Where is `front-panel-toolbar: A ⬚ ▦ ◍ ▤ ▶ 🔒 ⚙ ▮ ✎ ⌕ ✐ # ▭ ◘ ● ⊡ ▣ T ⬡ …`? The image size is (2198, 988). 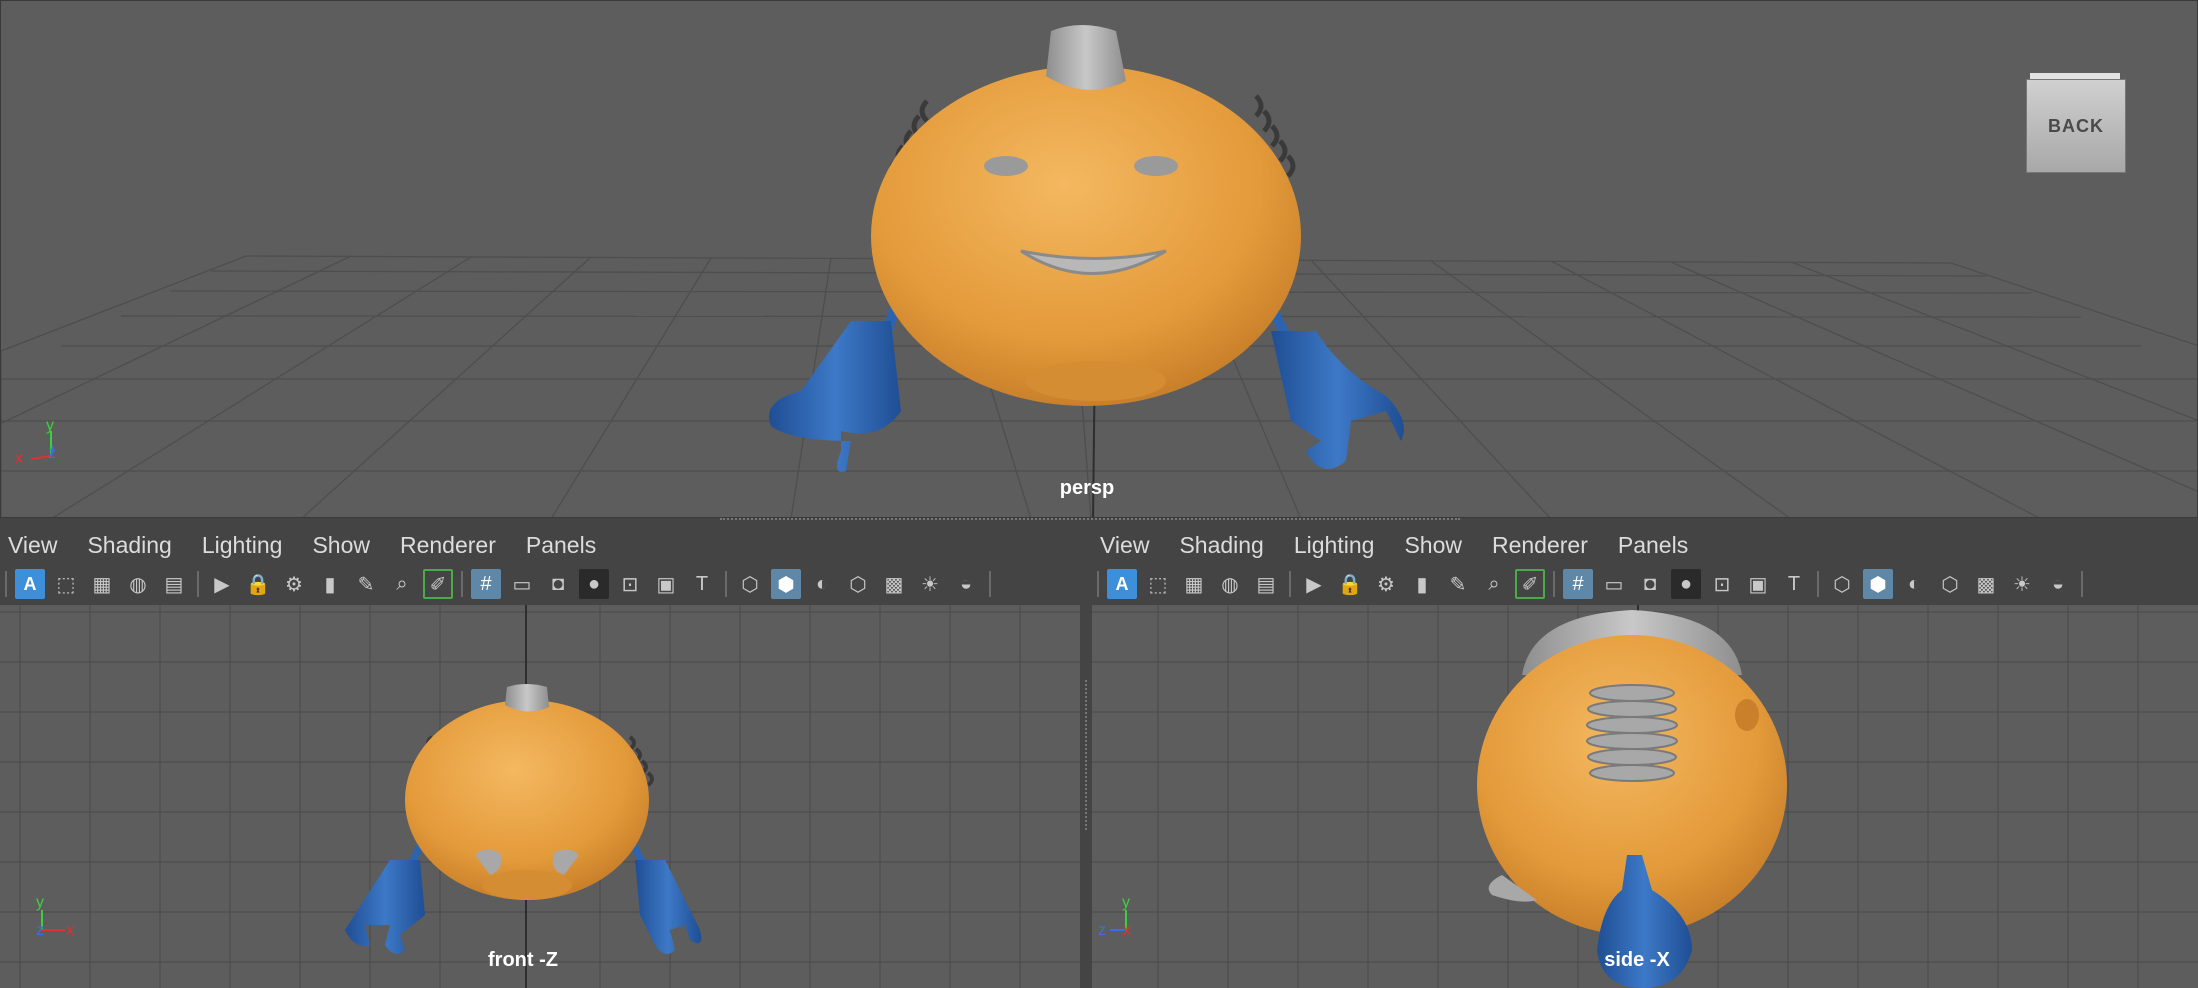 front-panel-toolbar: A ⬚ ▦ ◍ ▤ ▶ 🔒 ⚙ ▮ ✎ ⌕ ✐ # ▭ ◘ ● ⊡ ▣ T ⬡ … is located at coordinates (540, 584).